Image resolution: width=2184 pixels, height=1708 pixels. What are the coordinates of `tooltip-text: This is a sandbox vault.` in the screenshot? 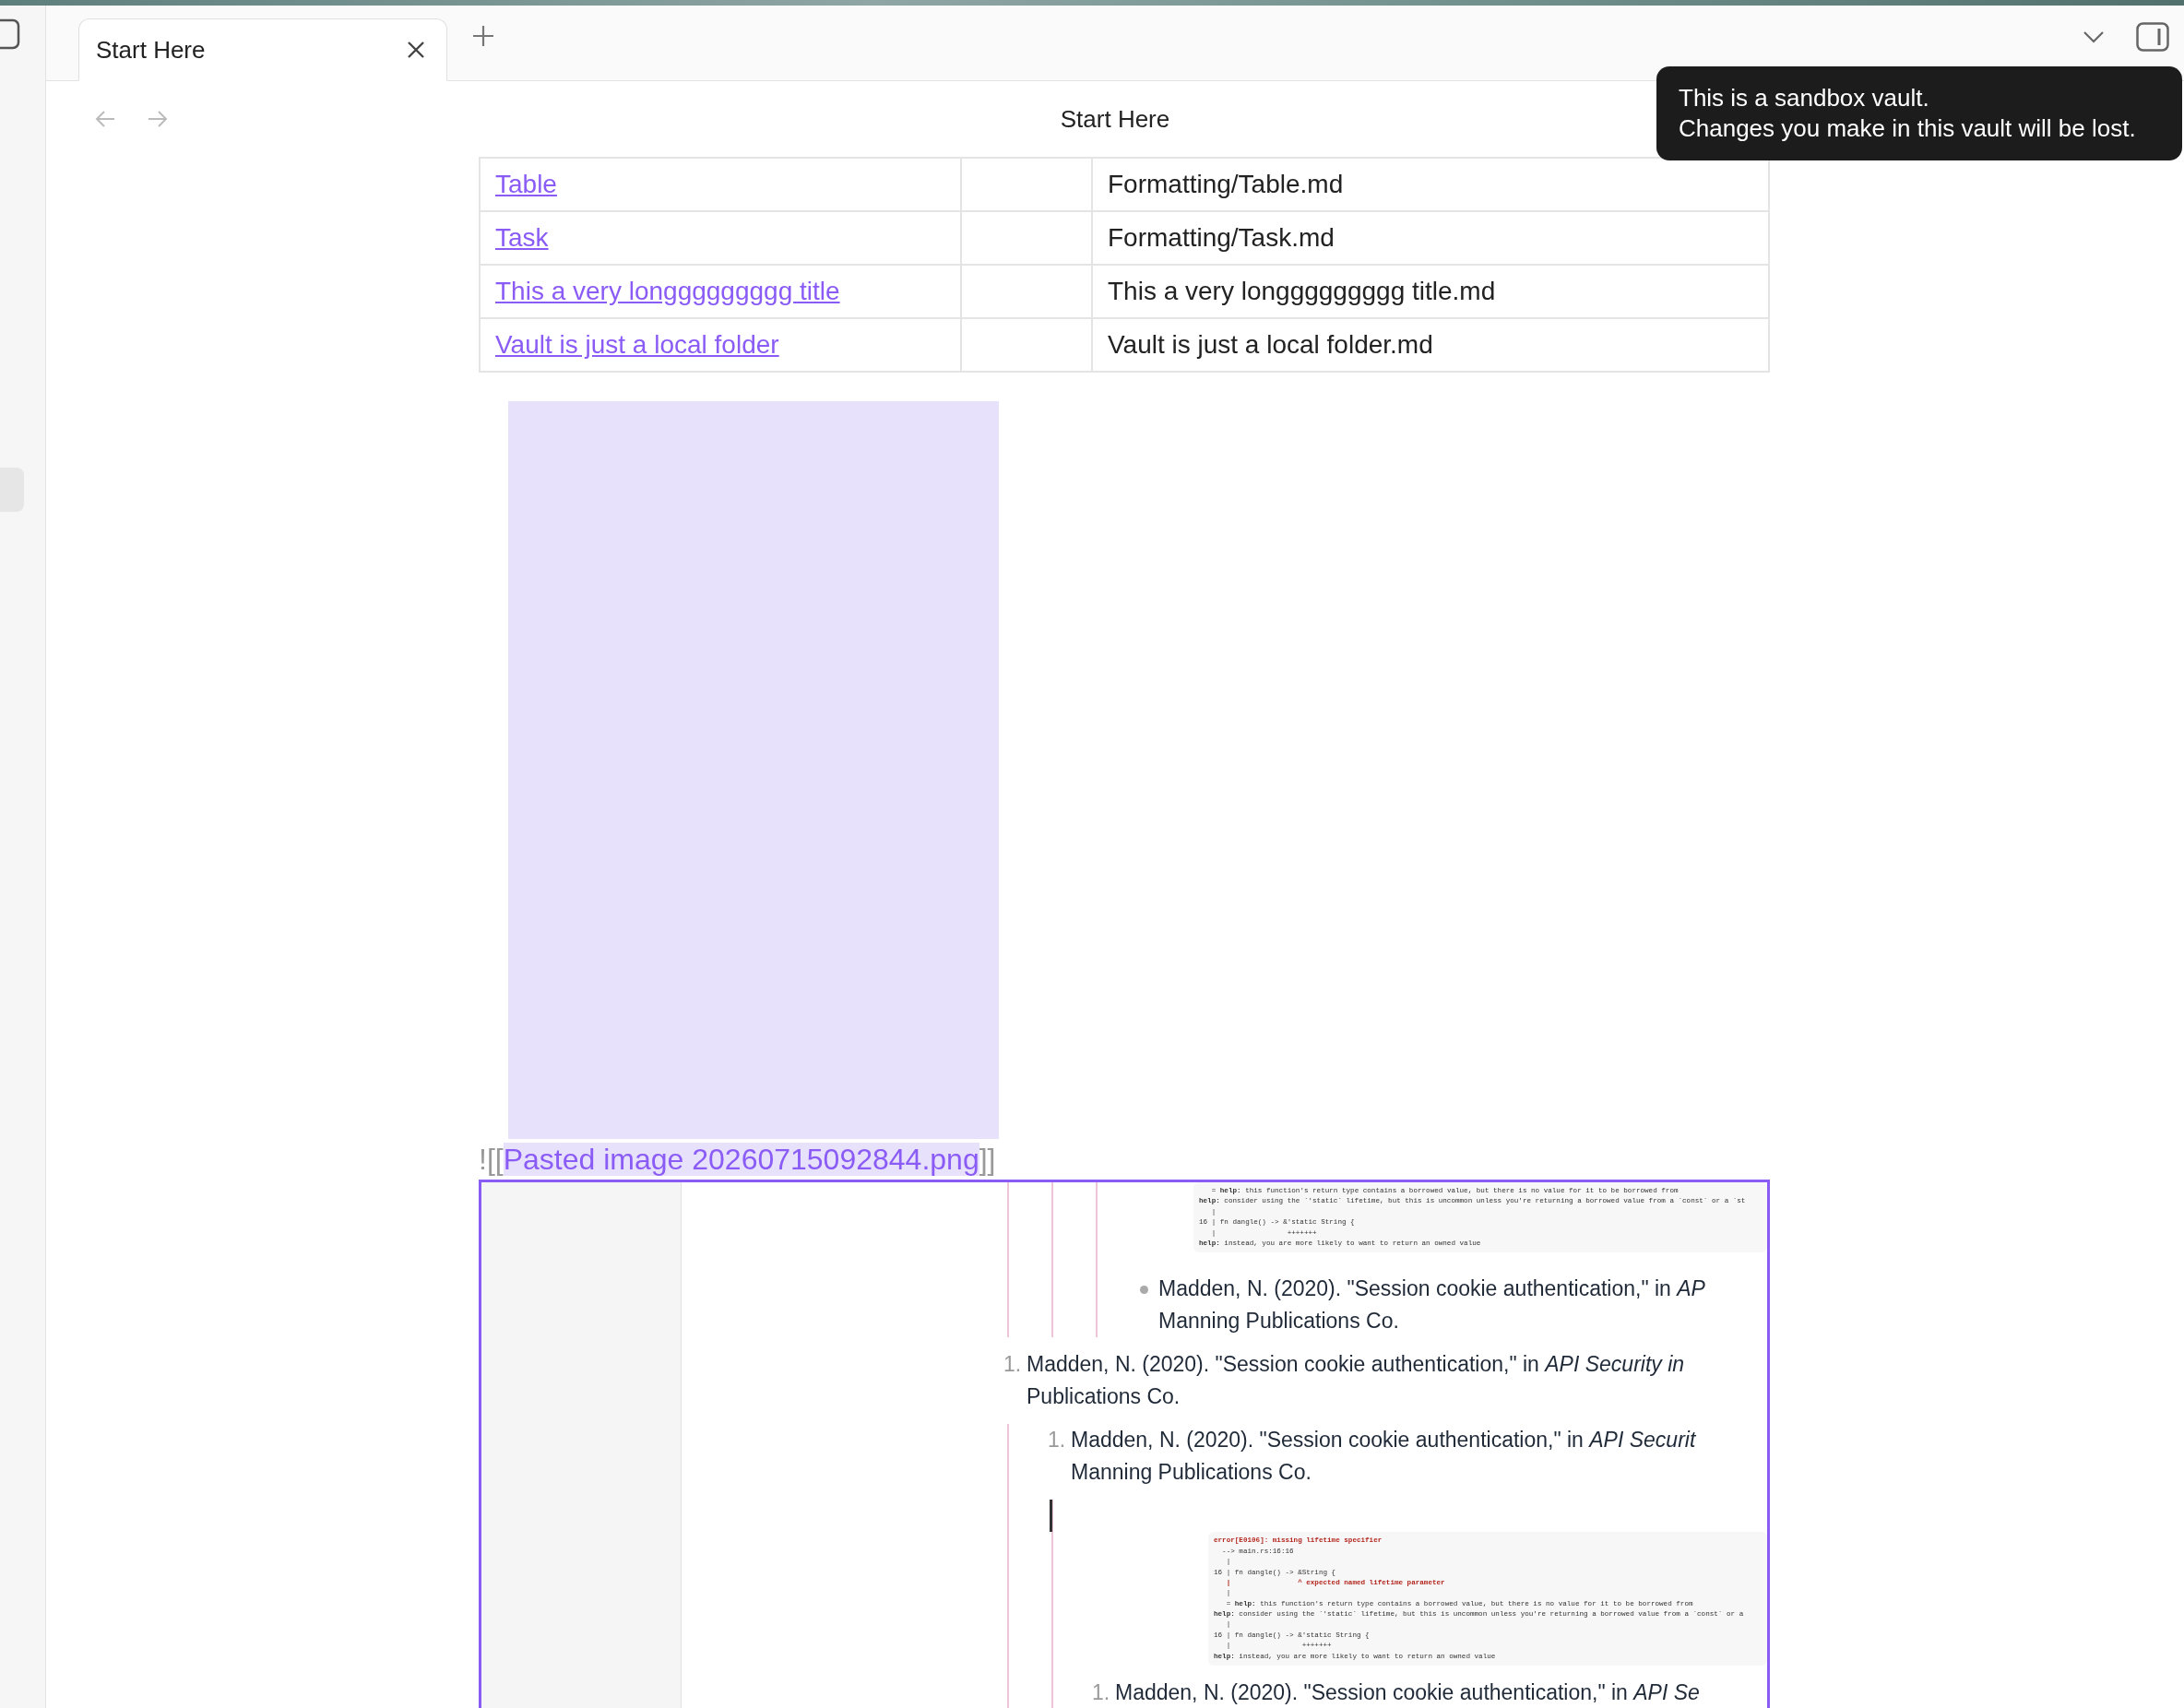 It's located at (1804, 98).